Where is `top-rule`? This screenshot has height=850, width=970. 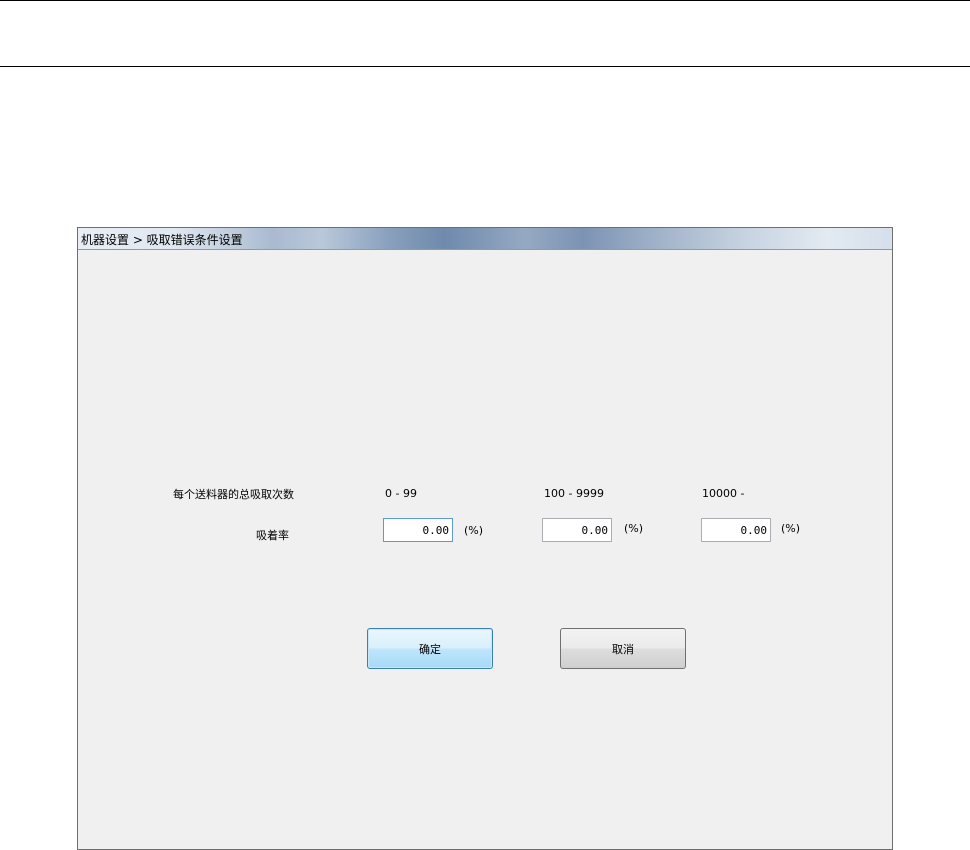 top-rule is located at coordinates (485, 0).